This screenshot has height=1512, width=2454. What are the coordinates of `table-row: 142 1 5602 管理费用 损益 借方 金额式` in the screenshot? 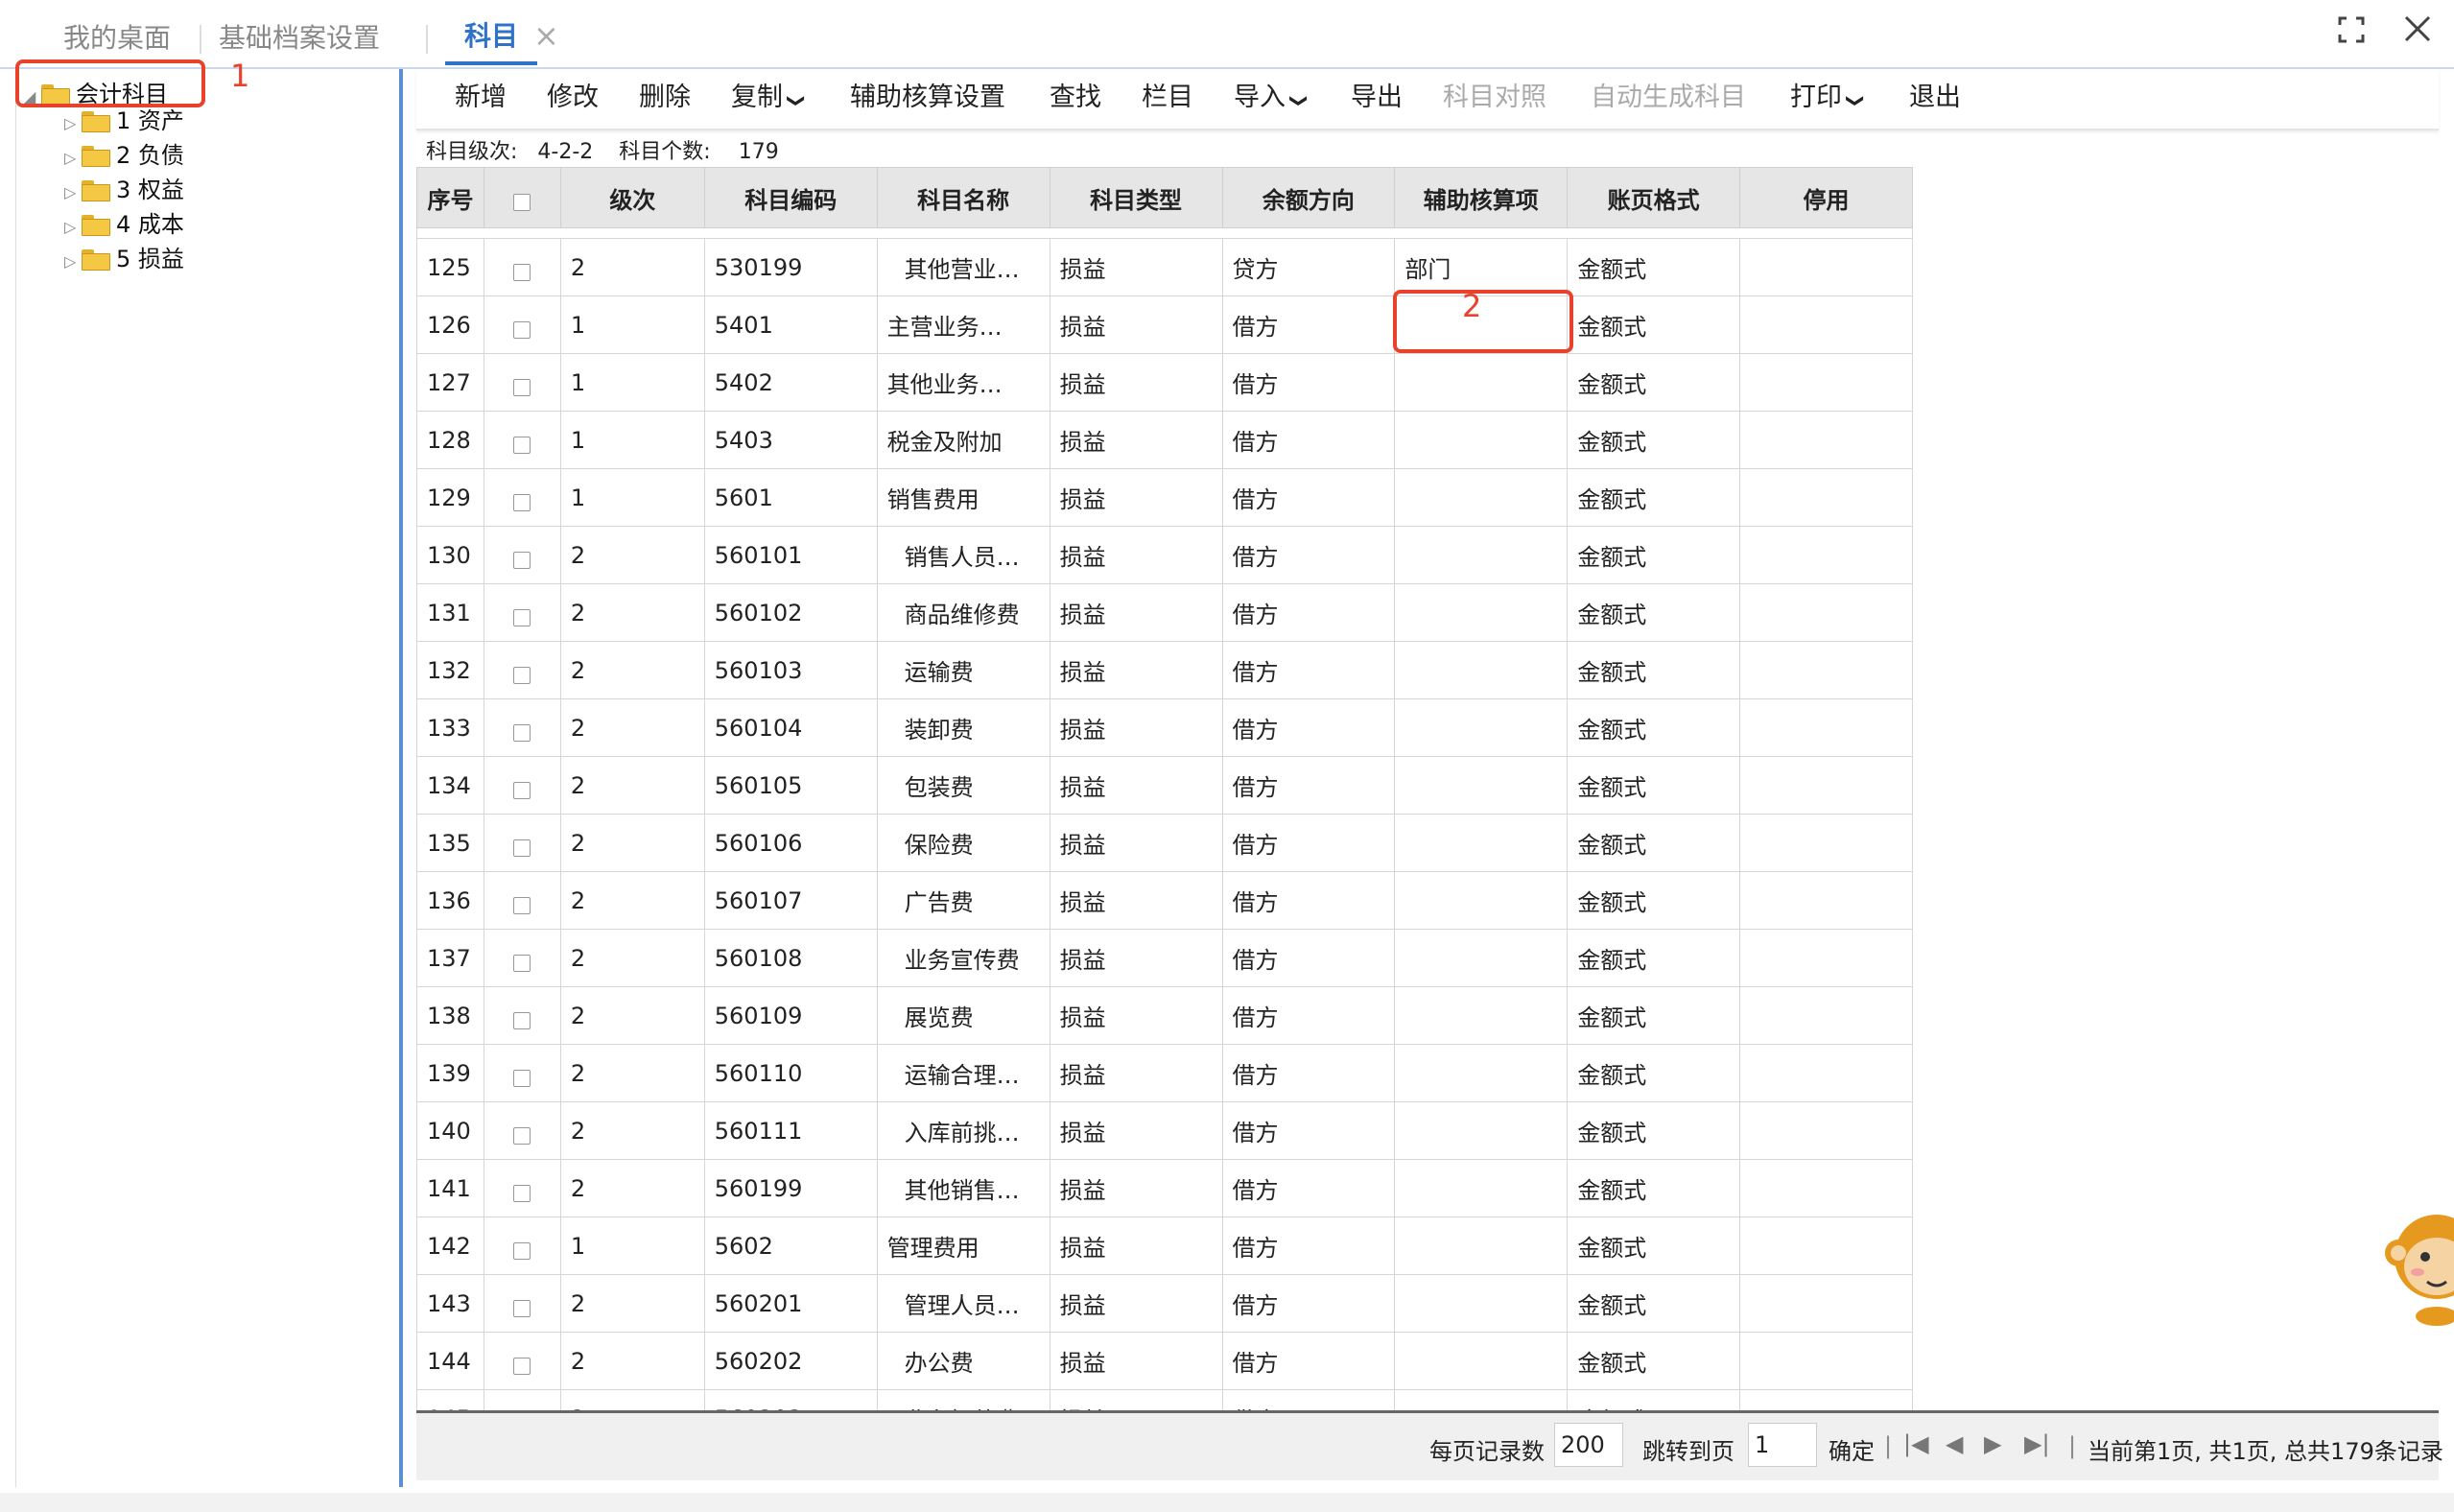 It's located at (1164, 1246).